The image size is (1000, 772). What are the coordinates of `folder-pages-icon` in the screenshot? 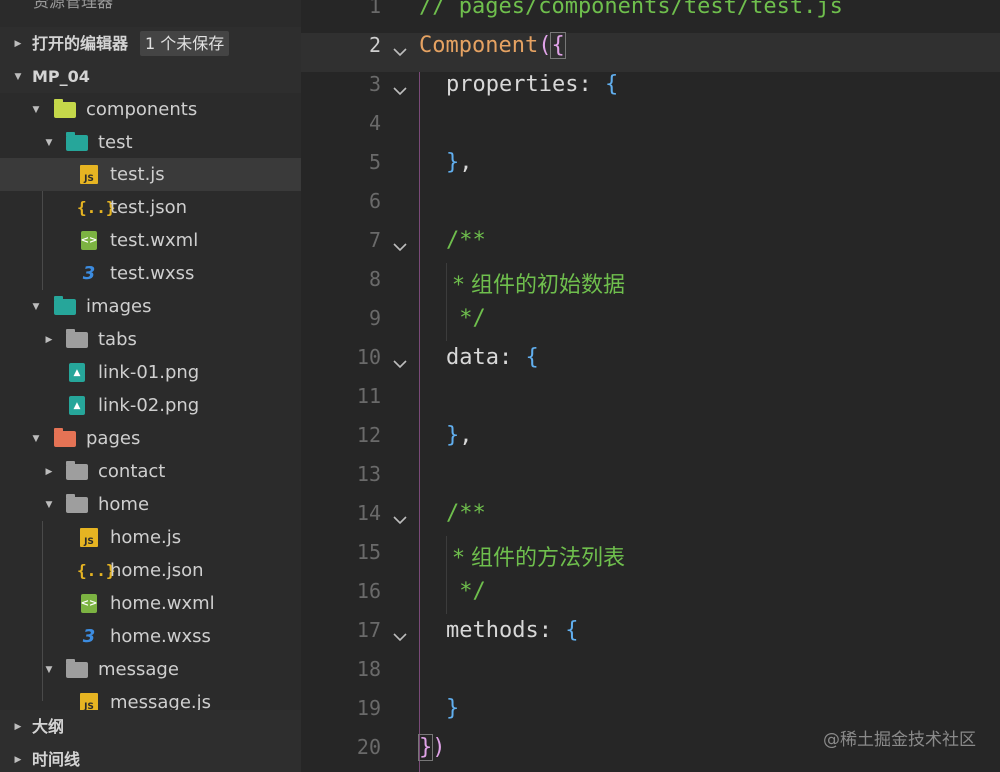 It's located at (65, 437).